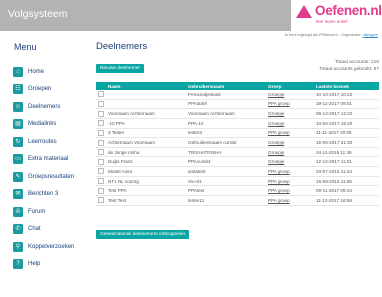  I want to click on app-title: Volgsysteem, so click(38, 14).